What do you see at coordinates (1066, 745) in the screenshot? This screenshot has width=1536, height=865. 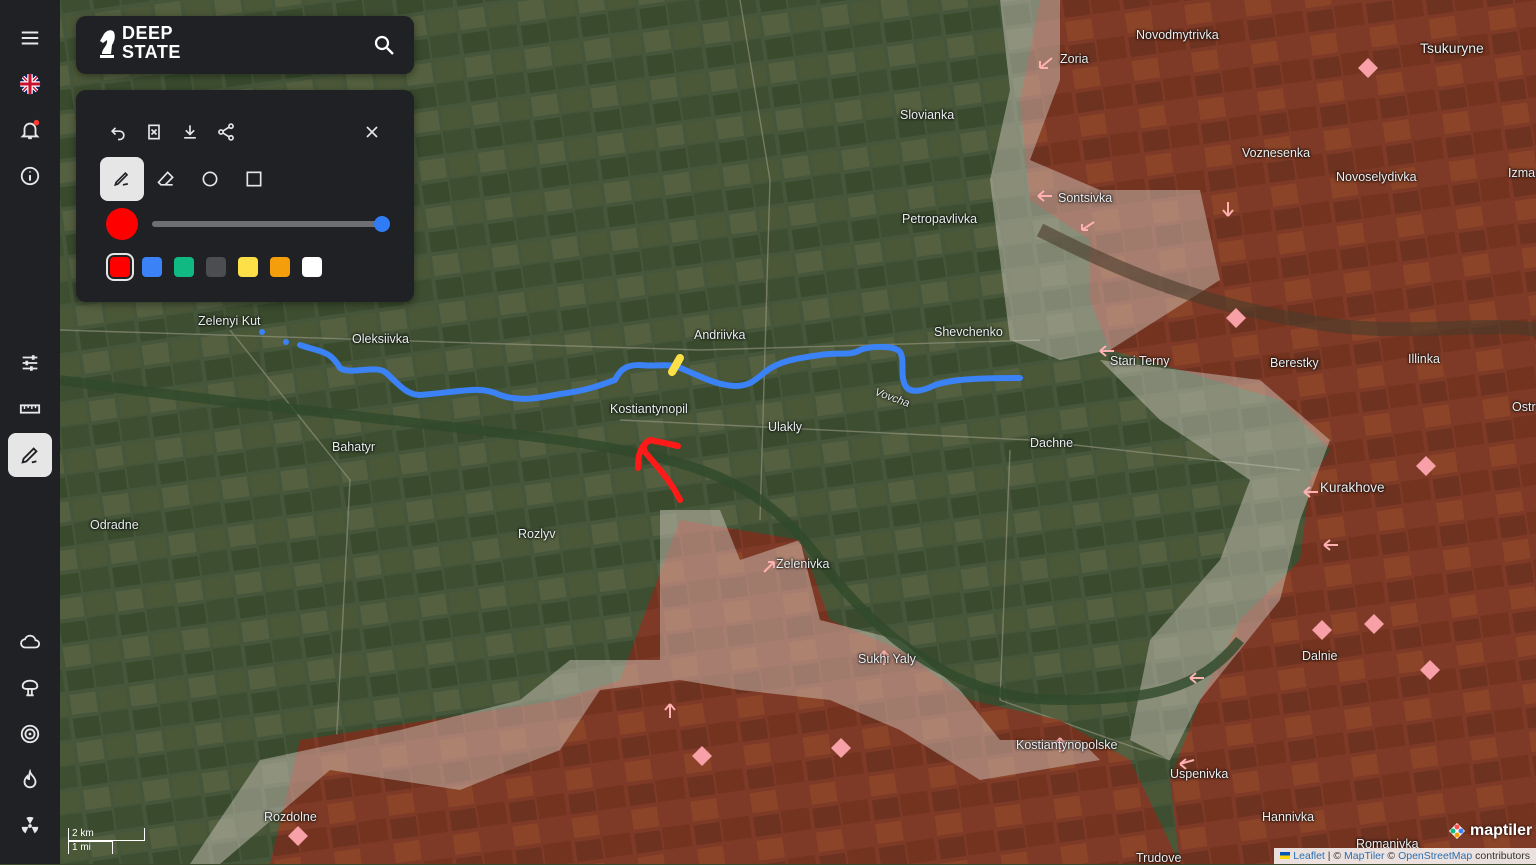 I see `map-label: Kostiantynopolske` at bounding box center [1066, 745].